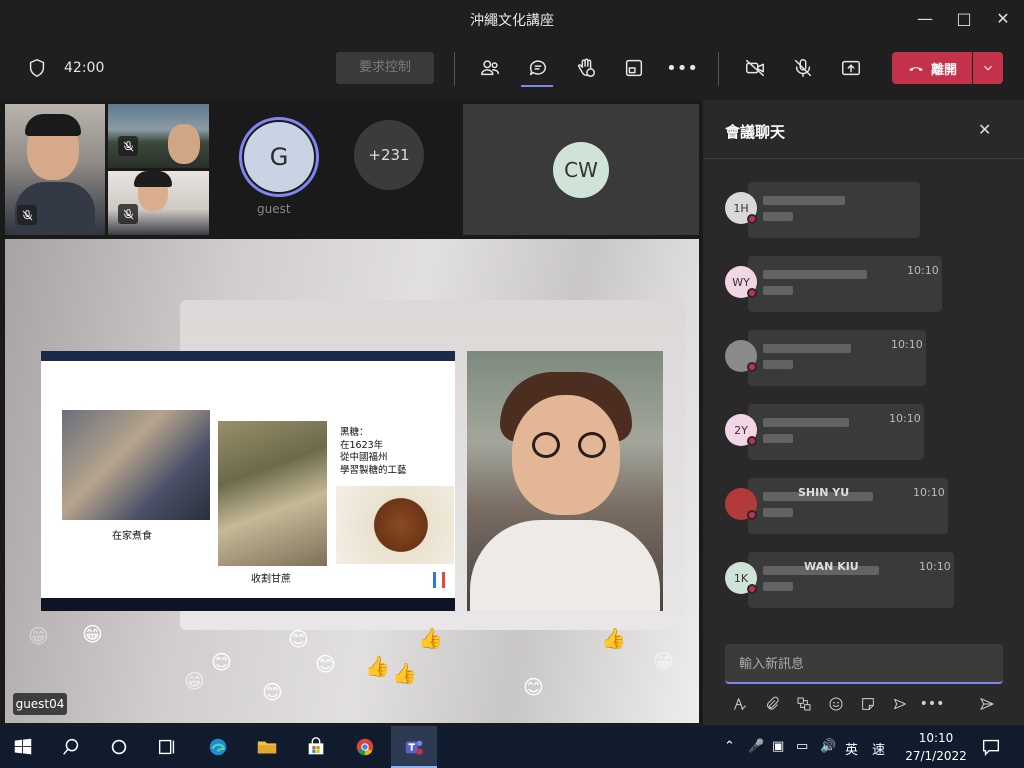 The width and height of the screenshot is (1024, 768). I want to click on minimize-button: —, so click(925, 19).